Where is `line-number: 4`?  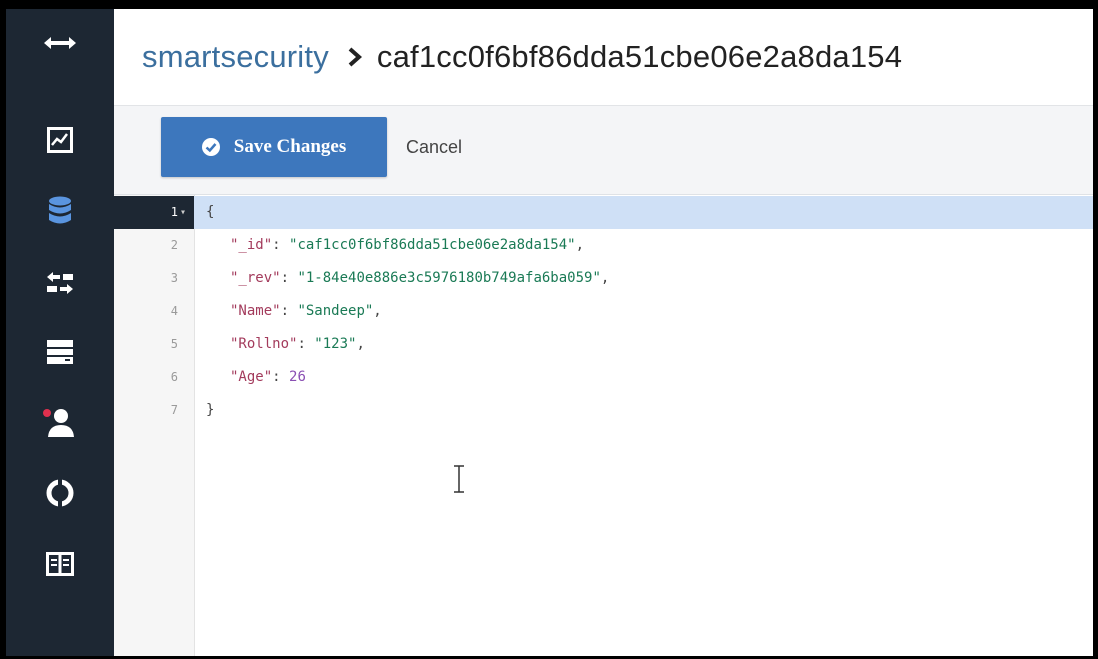 line-number: 4 is located at coordinates (174, 311).